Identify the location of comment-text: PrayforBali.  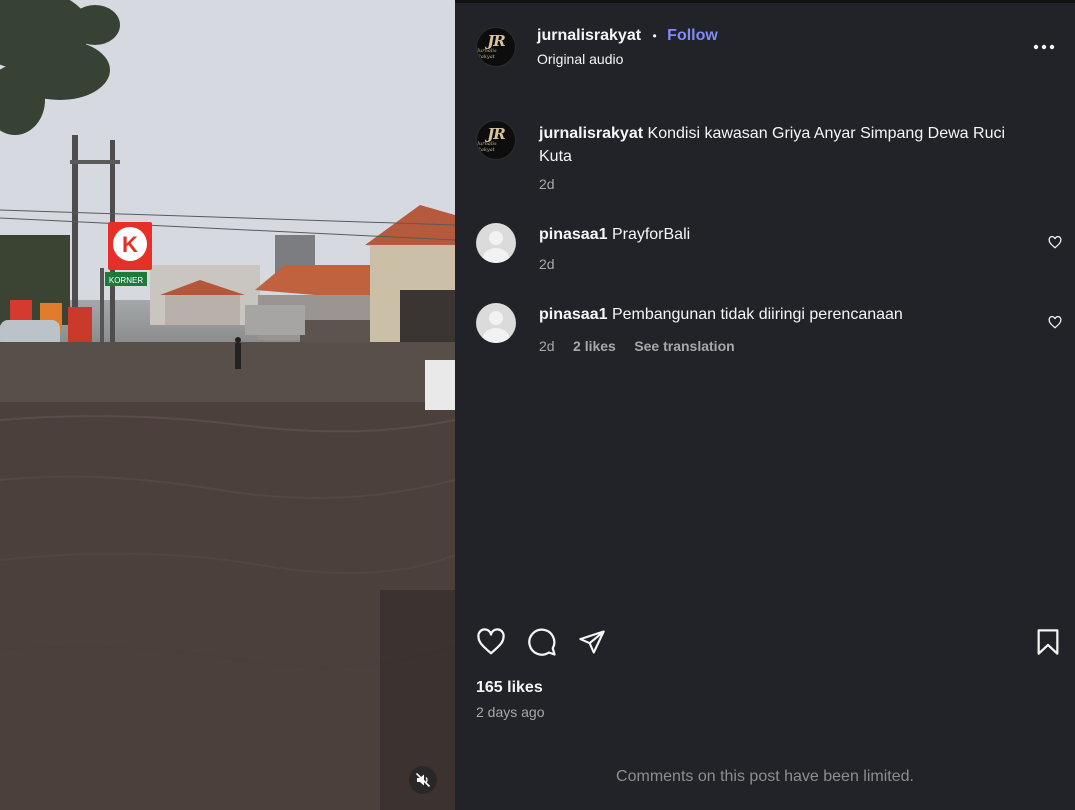
(651, 234).